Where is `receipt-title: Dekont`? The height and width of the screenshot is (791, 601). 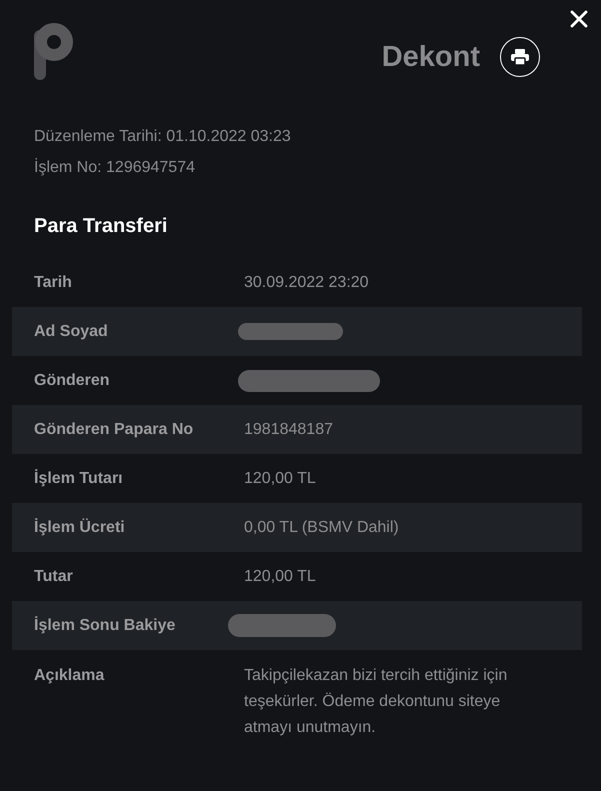
receipt-title: Dekont is located at coordinates (431, 57).